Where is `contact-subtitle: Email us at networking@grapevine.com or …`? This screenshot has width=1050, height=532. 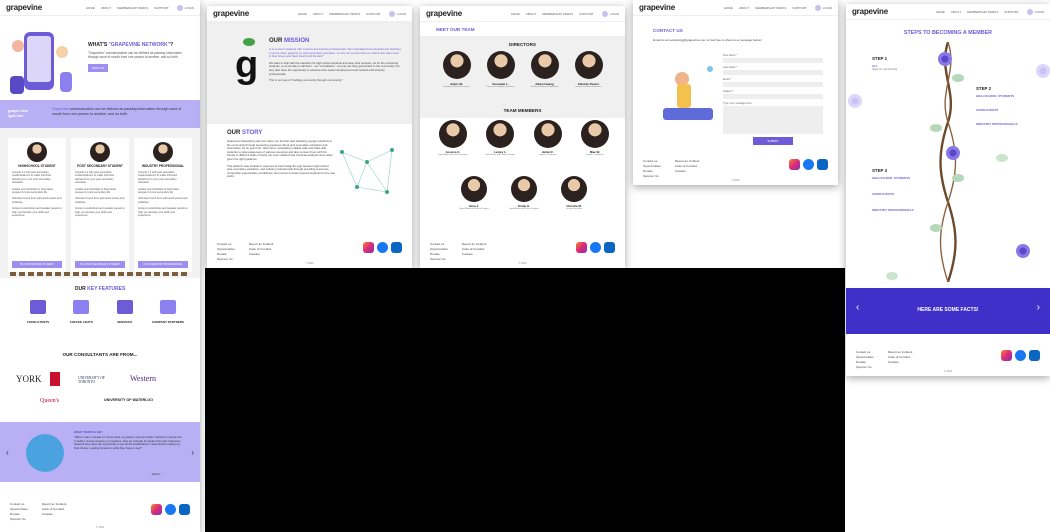
contact-subtitle: Email us at networking@grapevine.com or … is located at coordinates (707, 40).